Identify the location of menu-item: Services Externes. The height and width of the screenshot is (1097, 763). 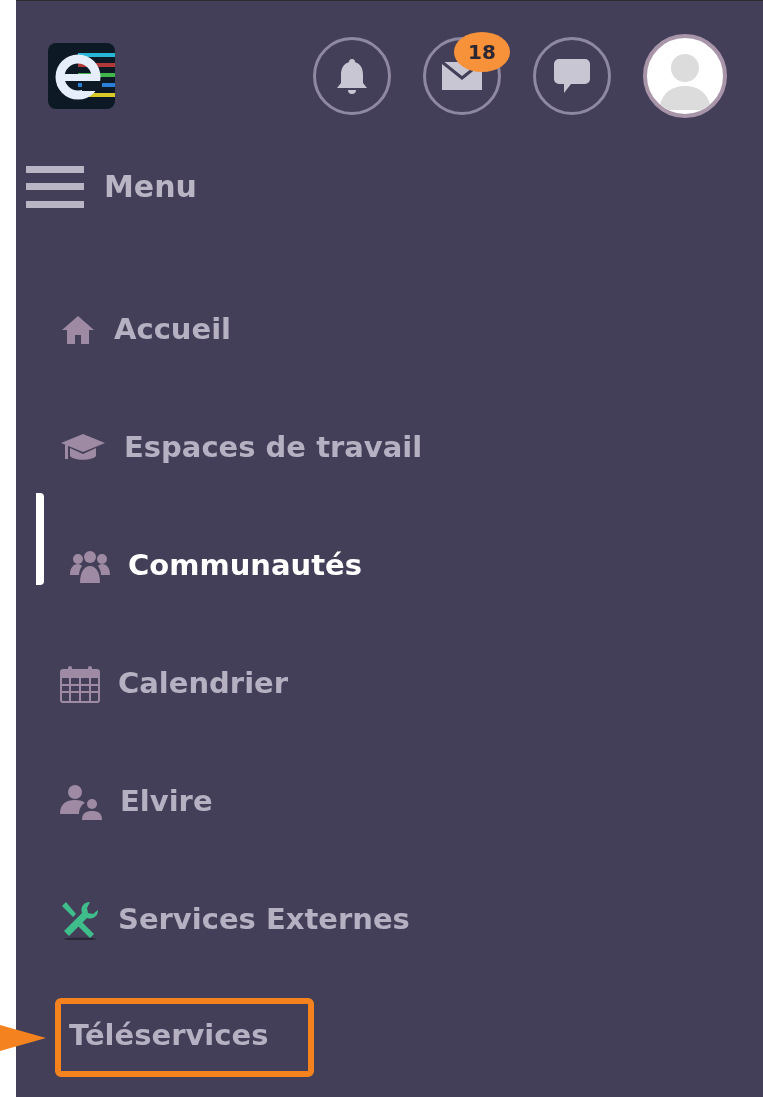
(264, 919).